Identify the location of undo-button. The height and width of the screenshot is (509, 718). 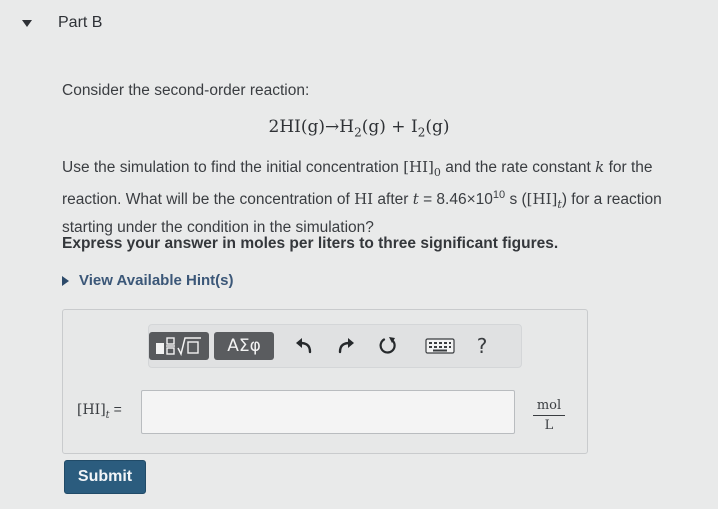
(304, 346).